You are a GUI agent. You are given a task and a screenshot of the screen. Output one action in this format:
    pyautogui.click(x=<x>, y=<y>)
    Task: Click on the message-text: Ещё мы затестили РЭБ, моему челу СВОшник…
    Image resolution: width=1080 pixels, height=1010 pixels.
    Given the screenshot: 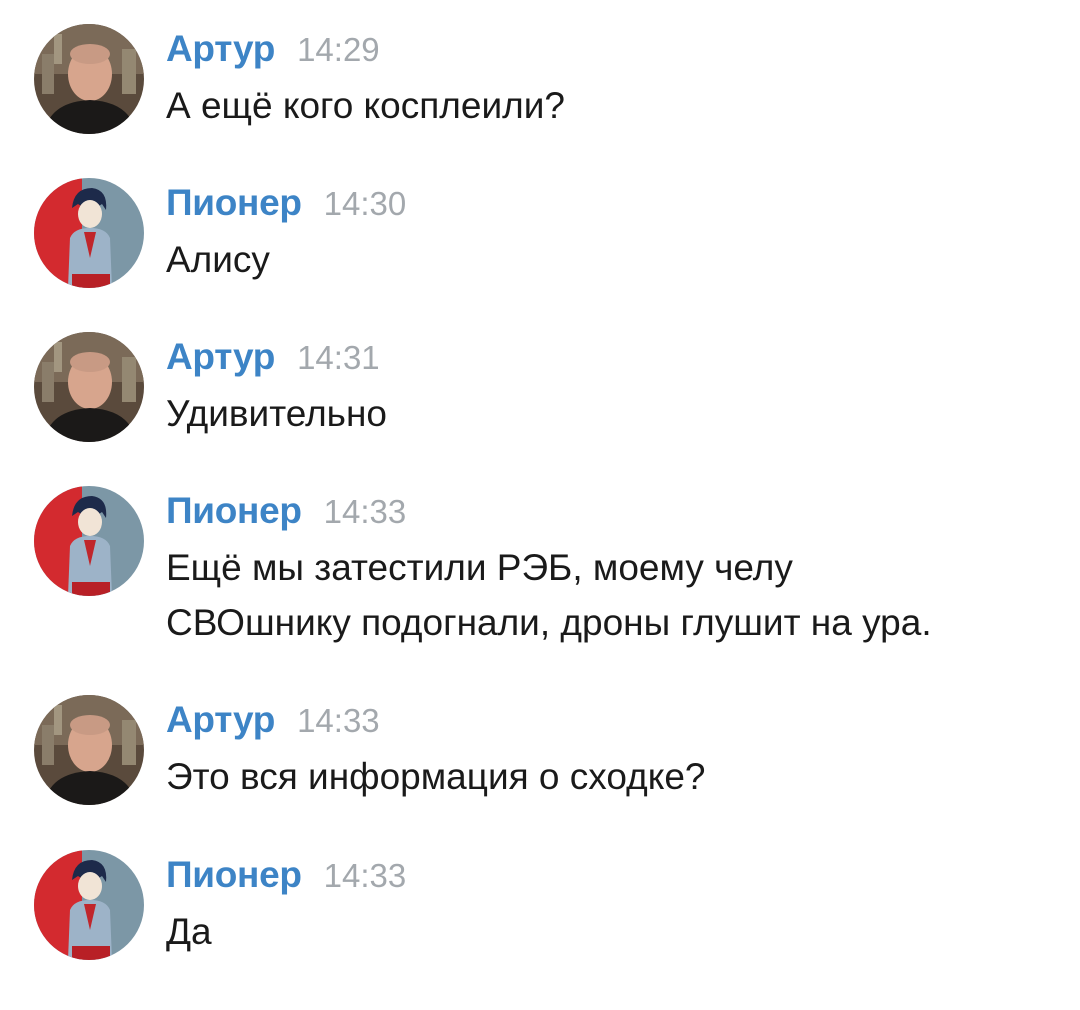 What is the action you would take?
    pyautogui.click(x=549, y=595)
    